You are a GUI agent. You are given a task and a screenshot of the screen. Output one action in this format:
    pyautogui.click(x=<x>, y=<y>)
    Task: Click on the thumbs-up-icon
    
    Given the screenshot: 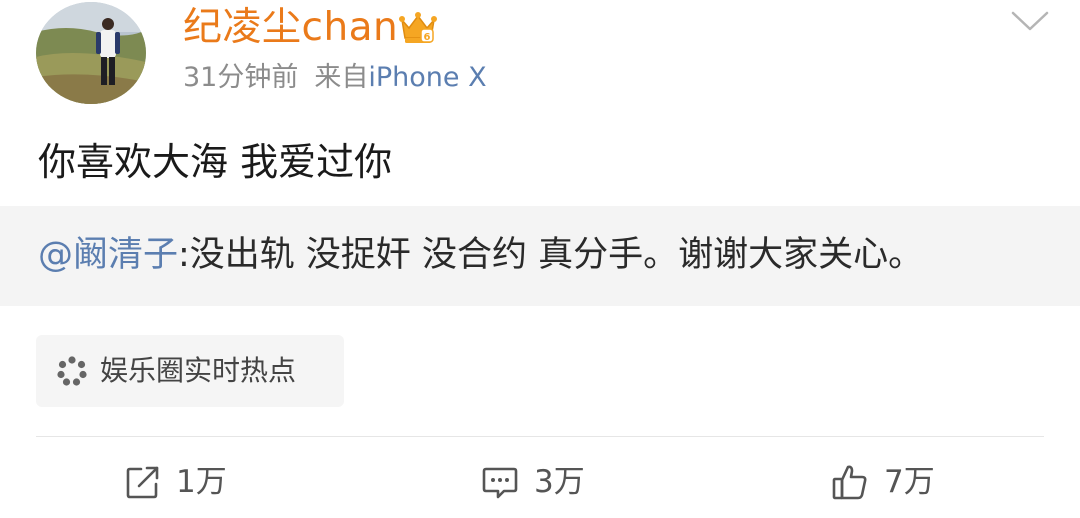 What is the action you would take?
    pyautogui.click(x=849, y=482)
    